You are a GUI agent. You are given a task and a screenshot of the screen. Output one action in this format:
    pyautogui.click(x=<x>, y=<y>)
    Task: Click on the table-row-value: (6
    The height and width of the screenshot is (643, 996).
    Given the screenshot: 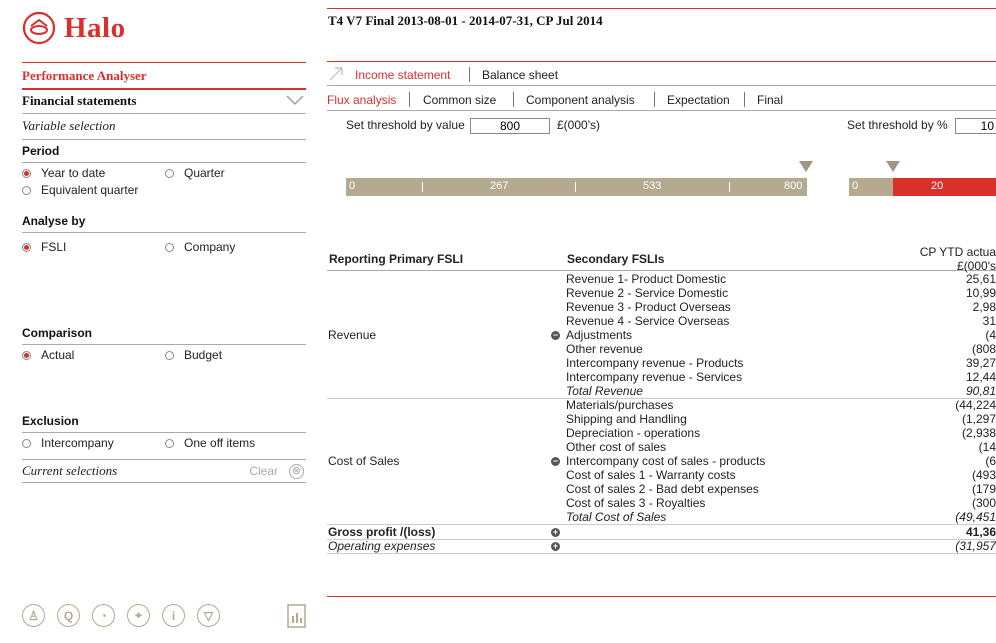 What is the action you would take?
    pyautogui.click(x=990, y=461)
    